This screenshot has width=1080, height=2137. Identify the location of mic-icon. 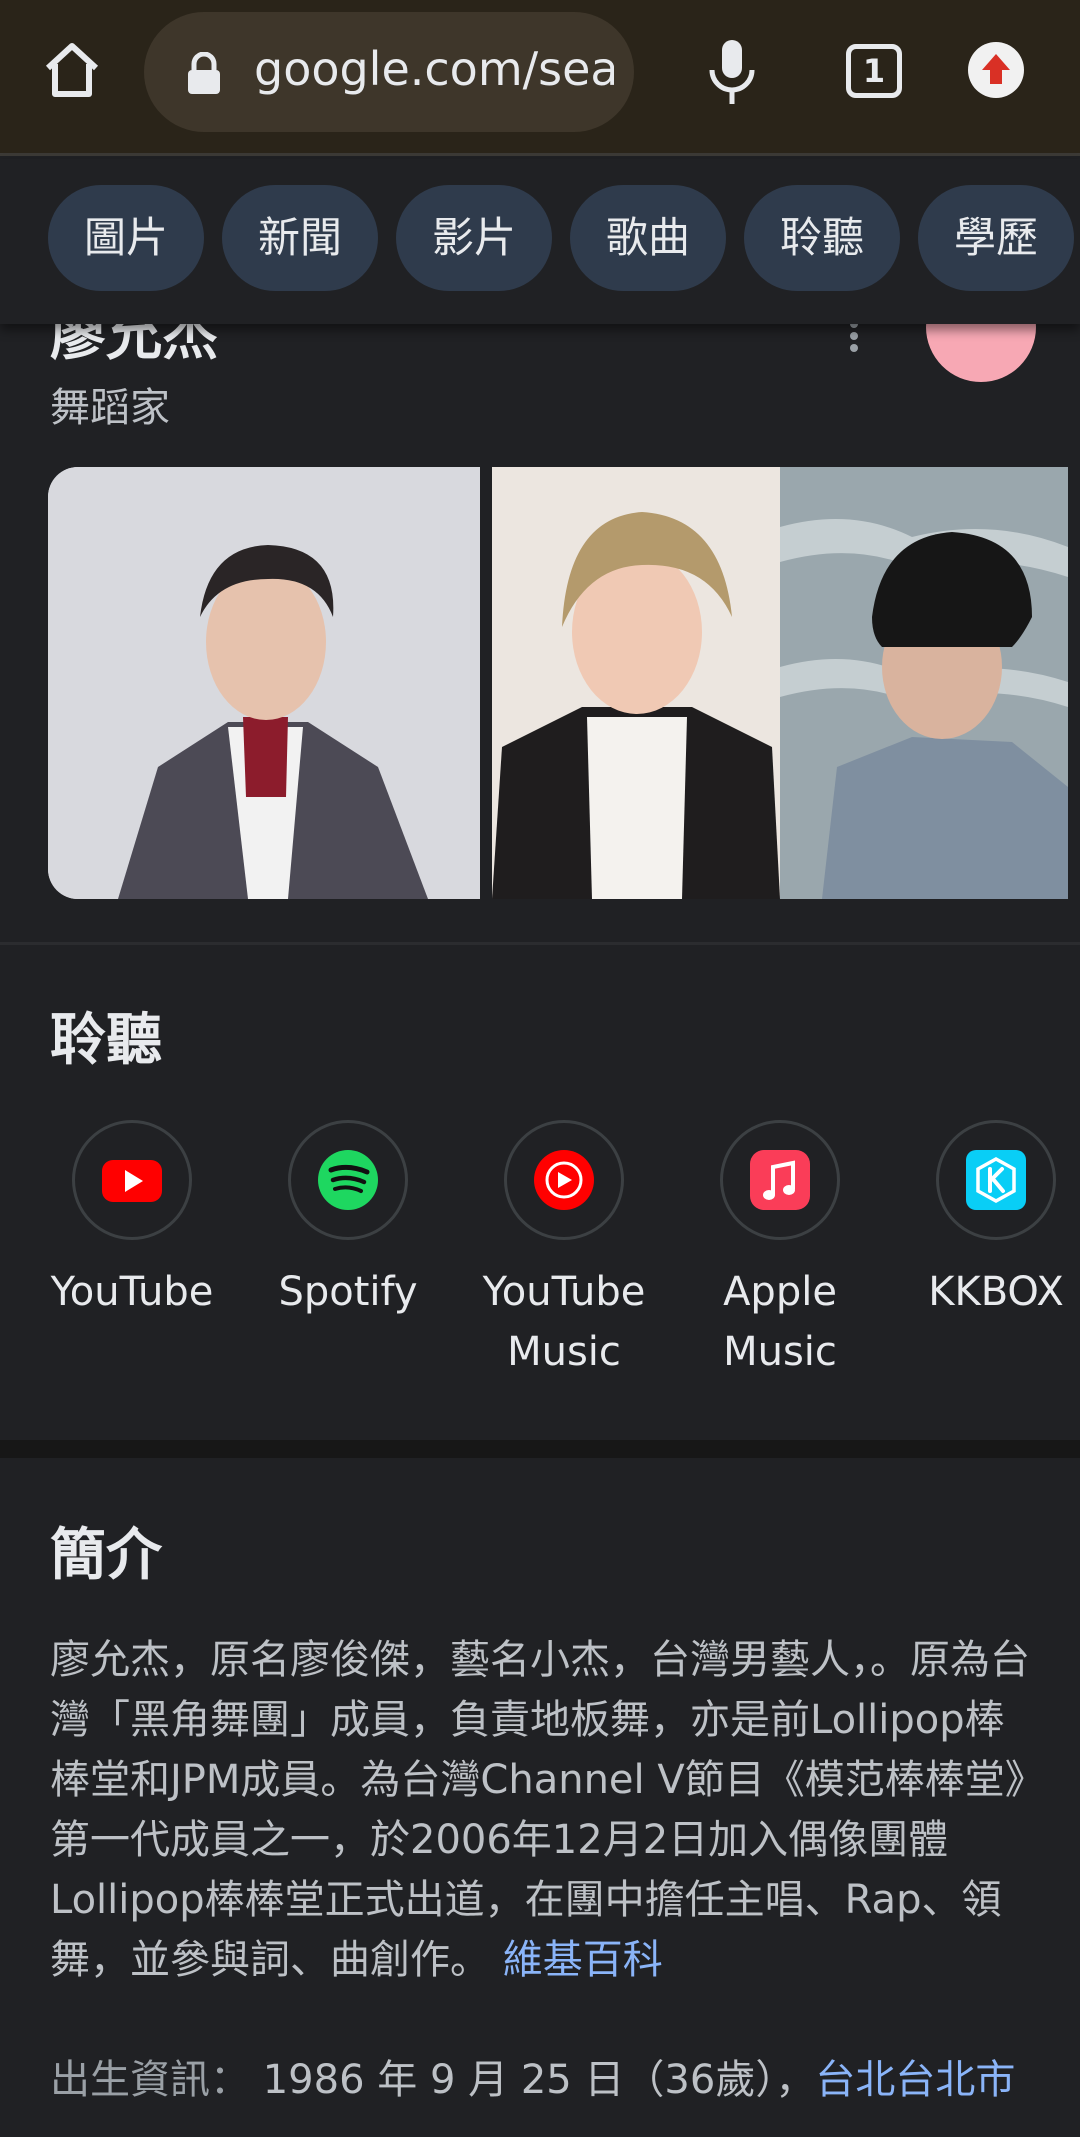
(732, 72).